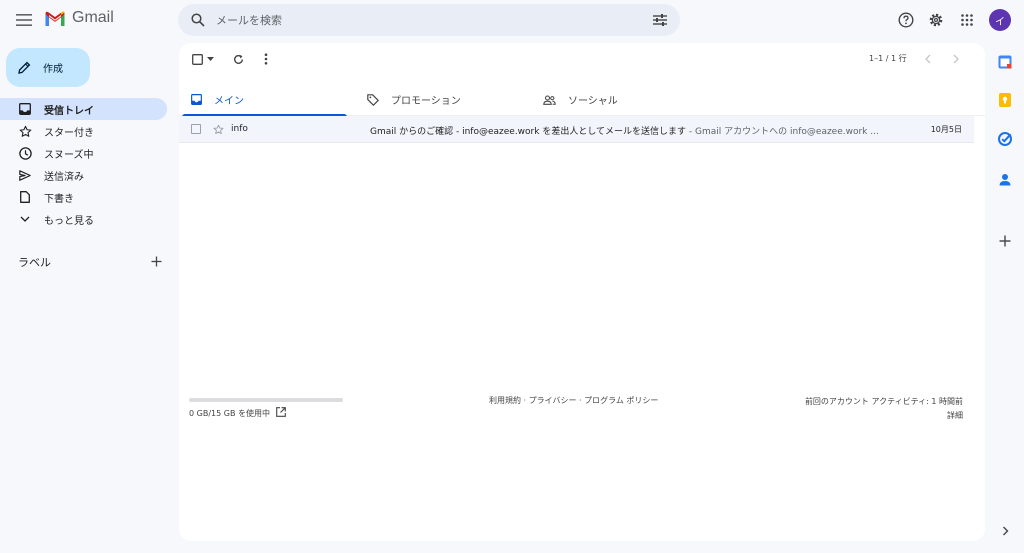  I want to click on header: Gmail イ, so click(512, 20).